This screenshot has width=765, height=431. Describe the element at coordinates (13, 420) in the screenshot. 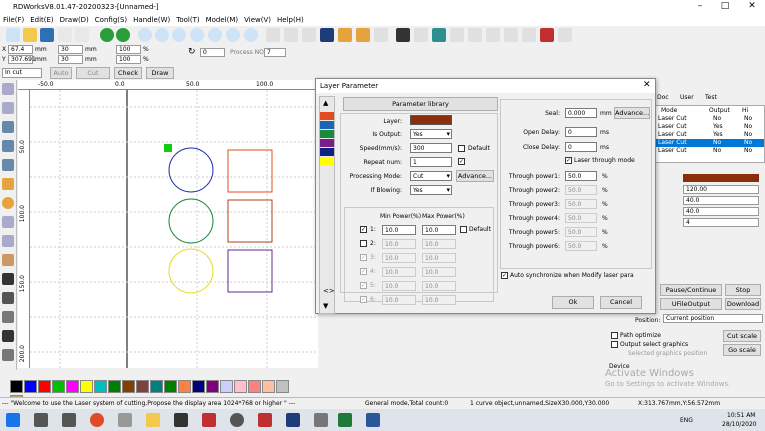

I see `windows-start-icon` at that location.